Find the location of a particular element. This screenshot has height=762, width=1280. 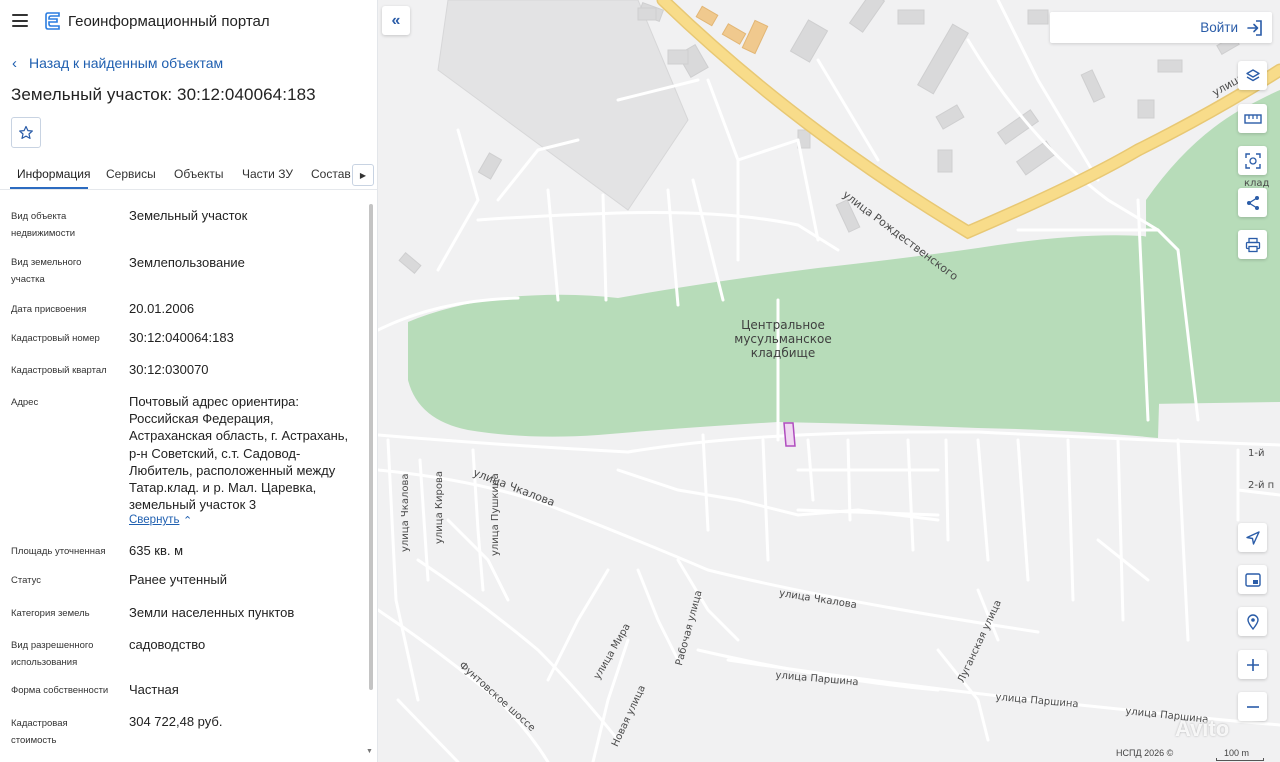

chevron-left-icon: ‹ is located at coordinates (14, 63).